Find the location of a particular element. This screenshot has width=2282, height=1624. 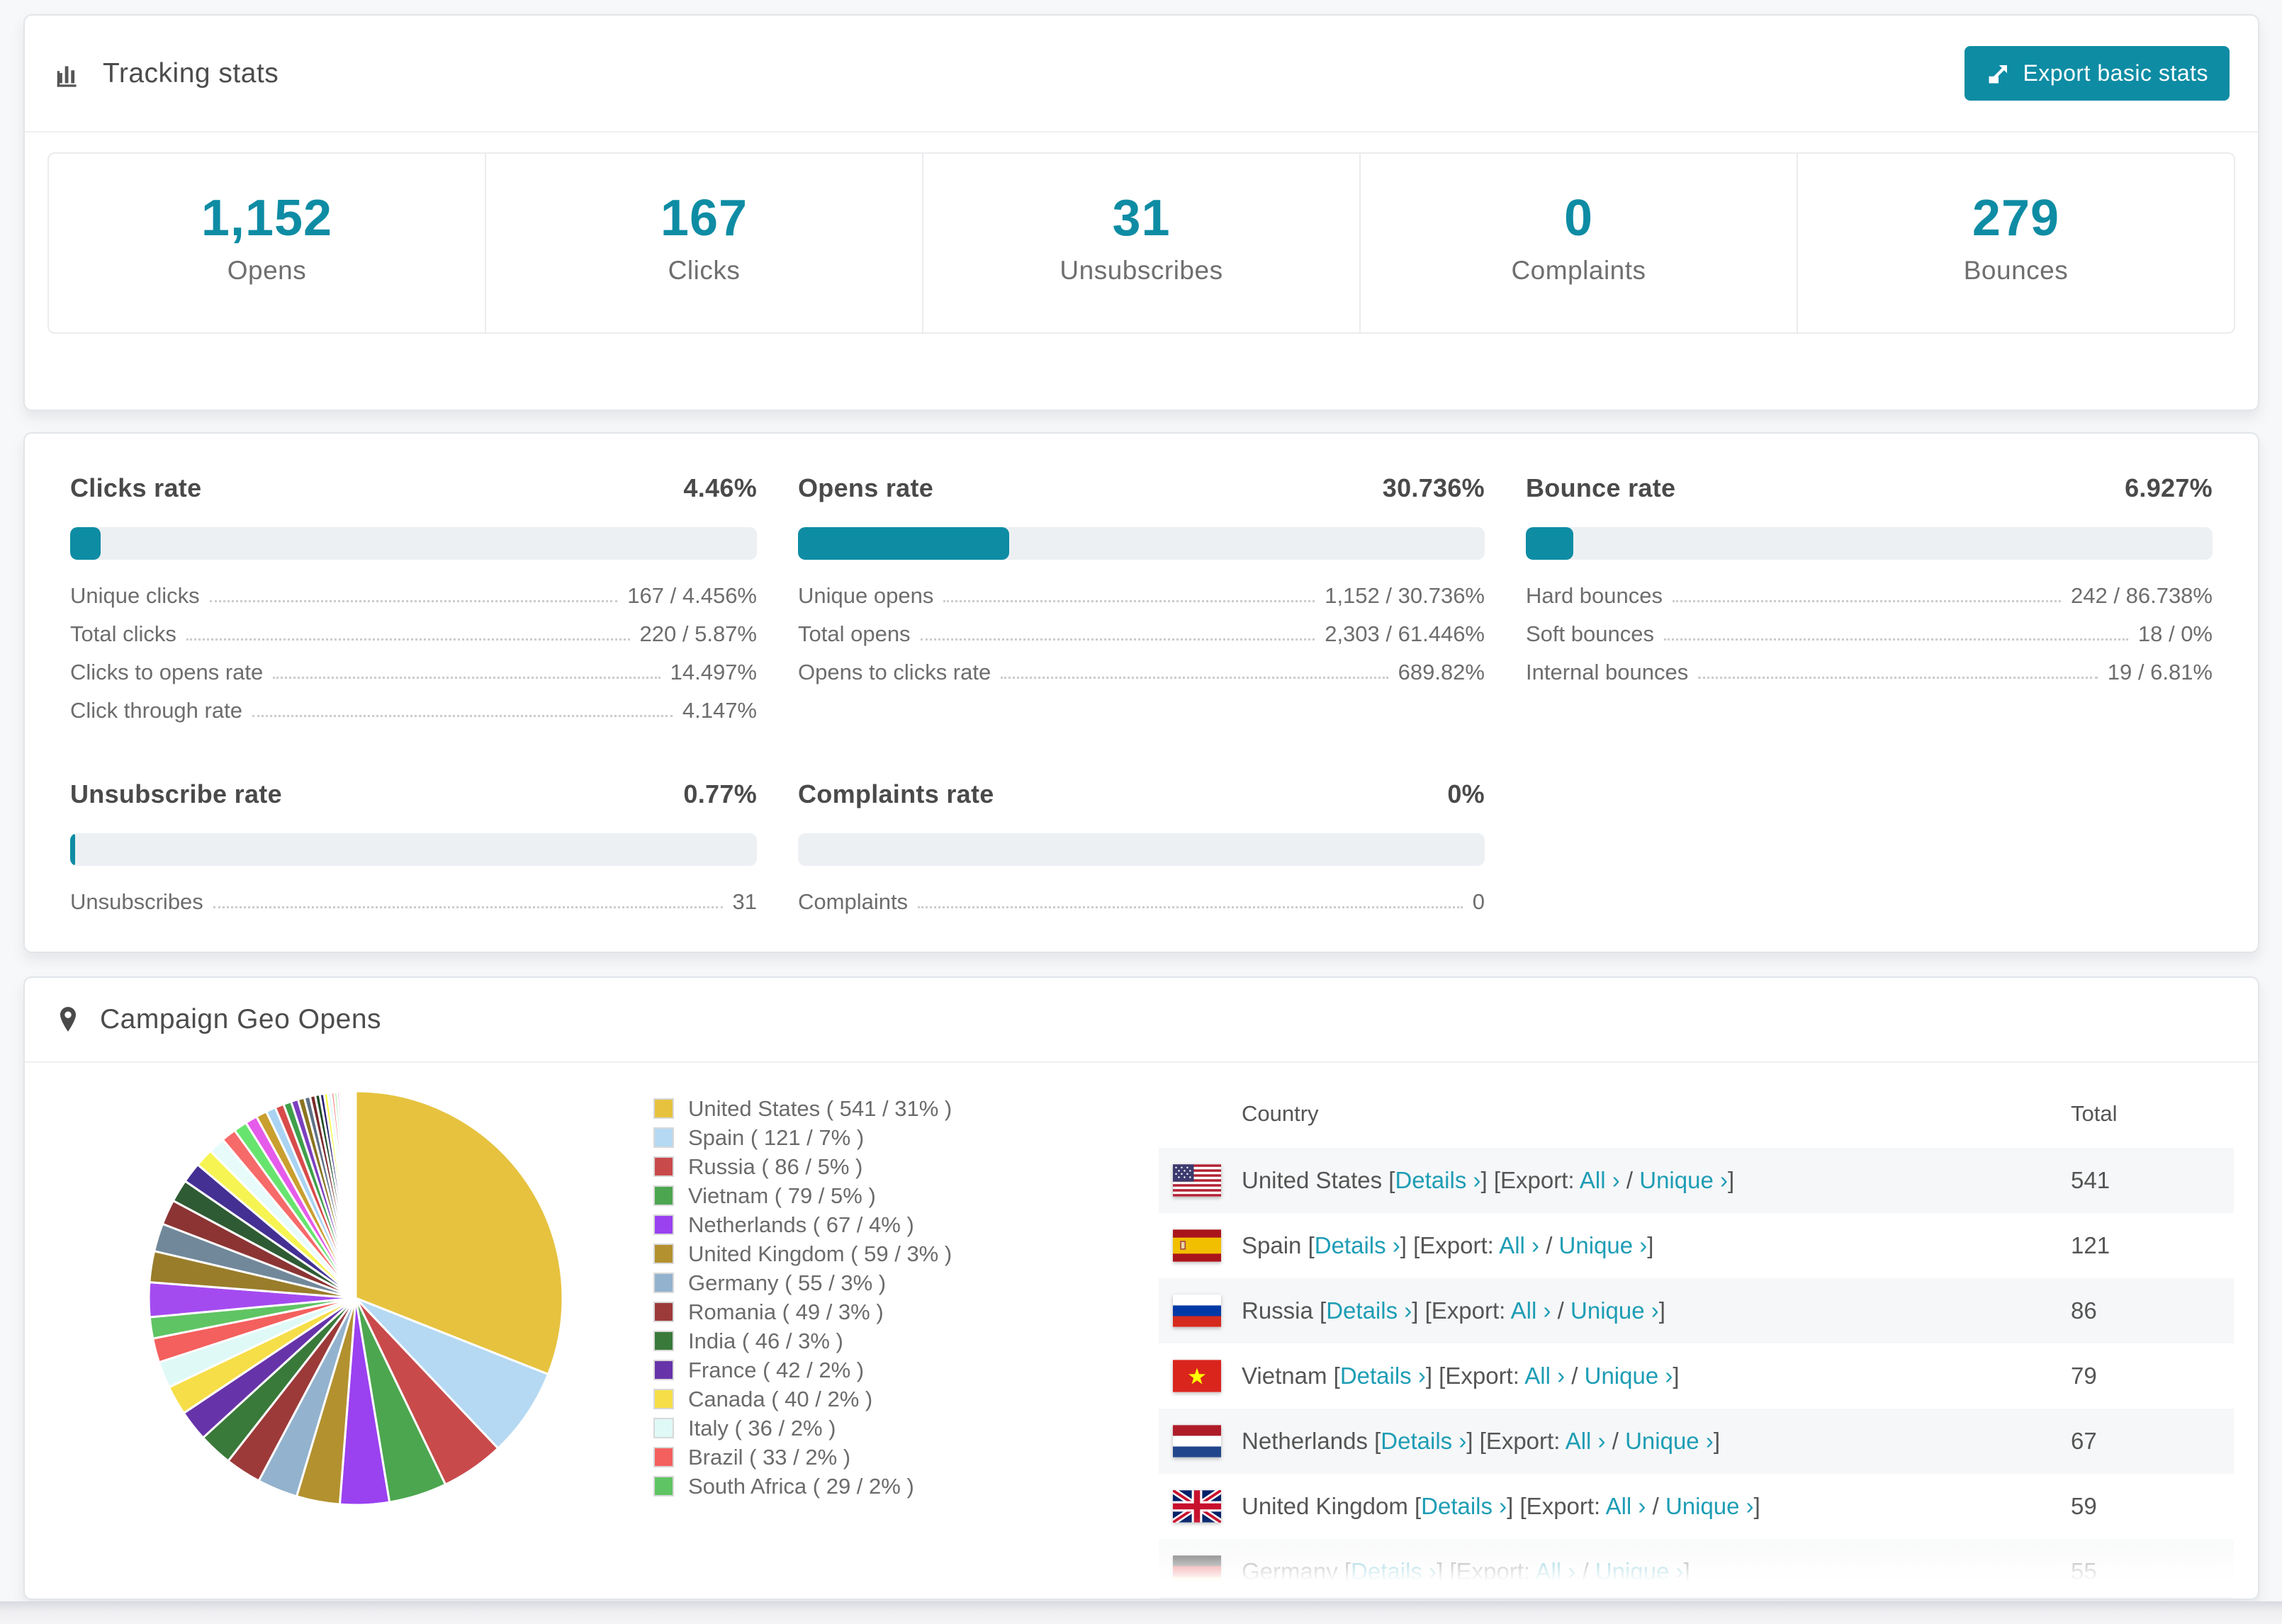

country-name: Spain [ is located at coordinates (1278, 1245).